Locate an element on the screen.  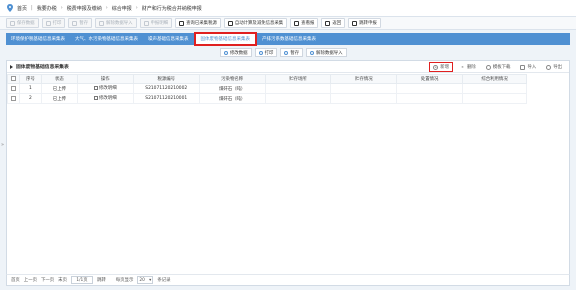
view-report-button: 查看报 is located at coordinates (304, 23).